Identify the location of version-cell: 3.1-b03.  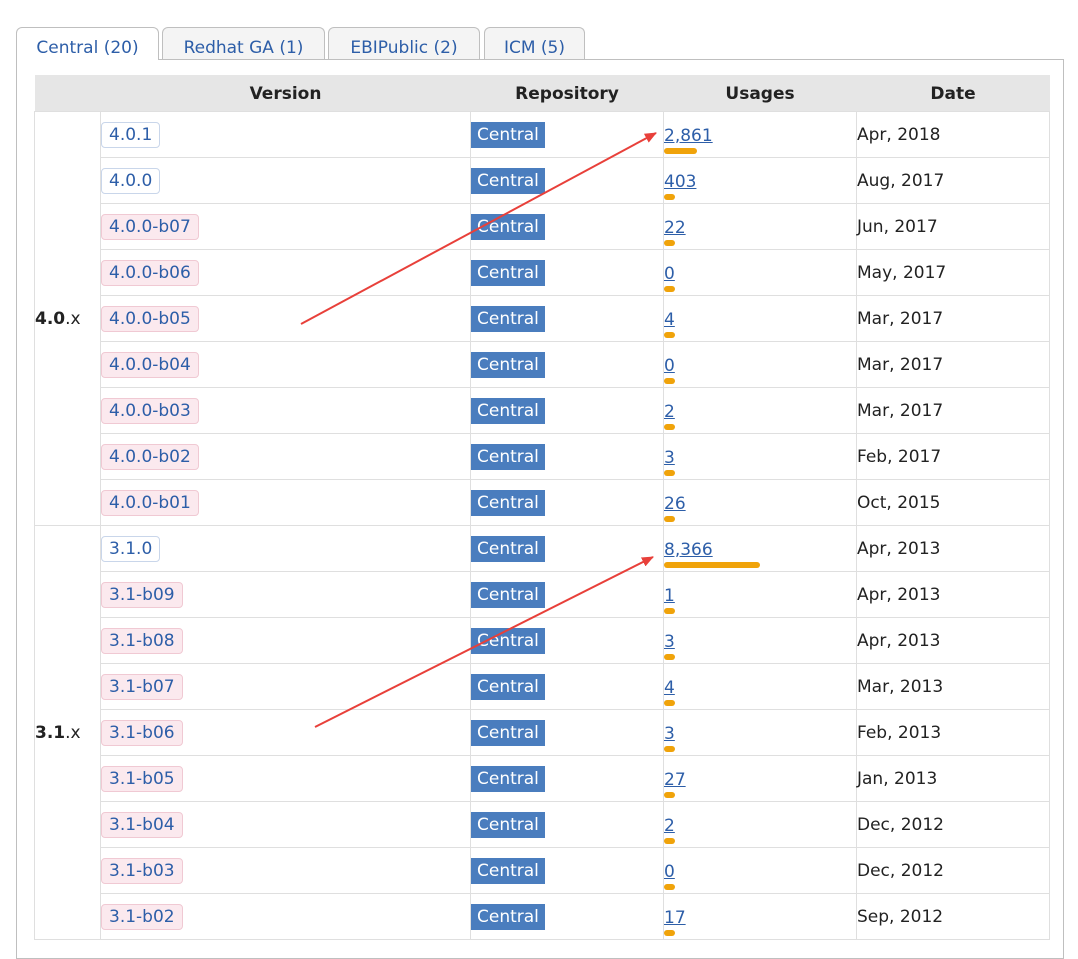
(285, 870).